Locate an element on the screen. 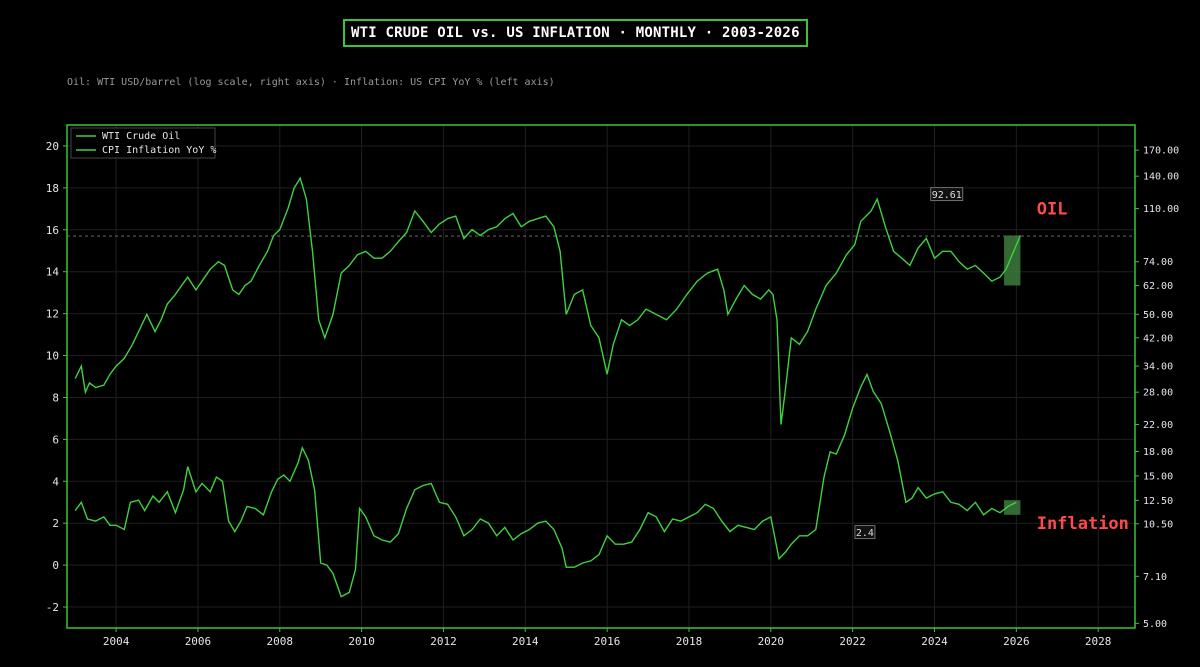  right-tick-label: 15.00 is located at coordinates (1158, 476).